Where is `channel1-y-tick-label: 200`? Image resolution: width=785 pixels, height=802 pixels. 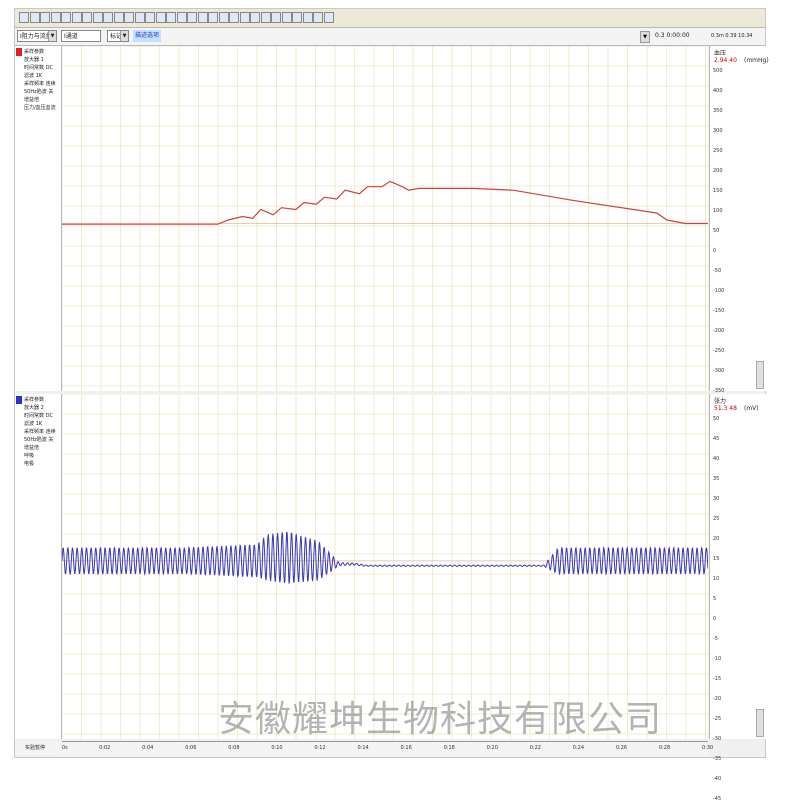
channel1-y-tick-label: 200 is located at coordinates (718, 171).